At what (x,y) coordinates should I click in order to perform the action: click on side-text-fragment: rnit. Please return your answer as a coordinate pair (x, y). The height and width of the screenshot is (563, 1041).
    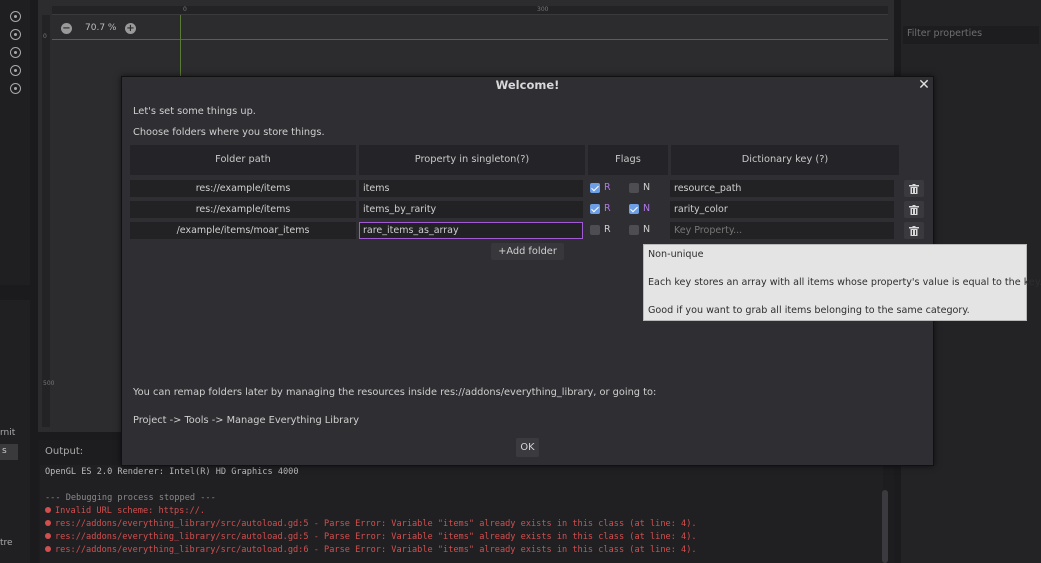
    Looking at the image, I should click on (8, 433).